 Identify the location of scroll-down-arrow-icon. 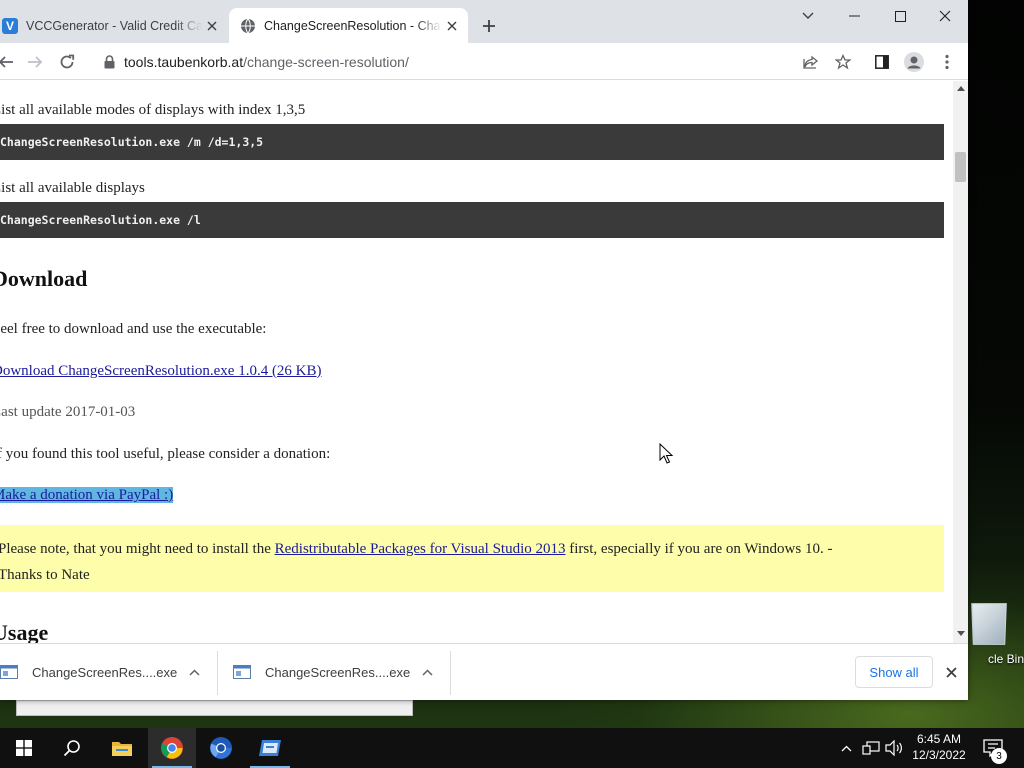
(960, 633).